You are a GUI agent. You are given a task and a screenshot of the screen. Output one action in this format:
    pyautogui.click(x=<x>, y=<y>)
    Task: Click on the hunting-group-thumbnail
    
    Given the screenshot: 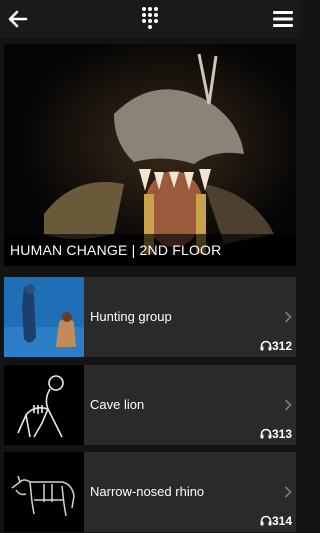 What is the action you would take?
    pyautogui.click(x=44, y=317)
    